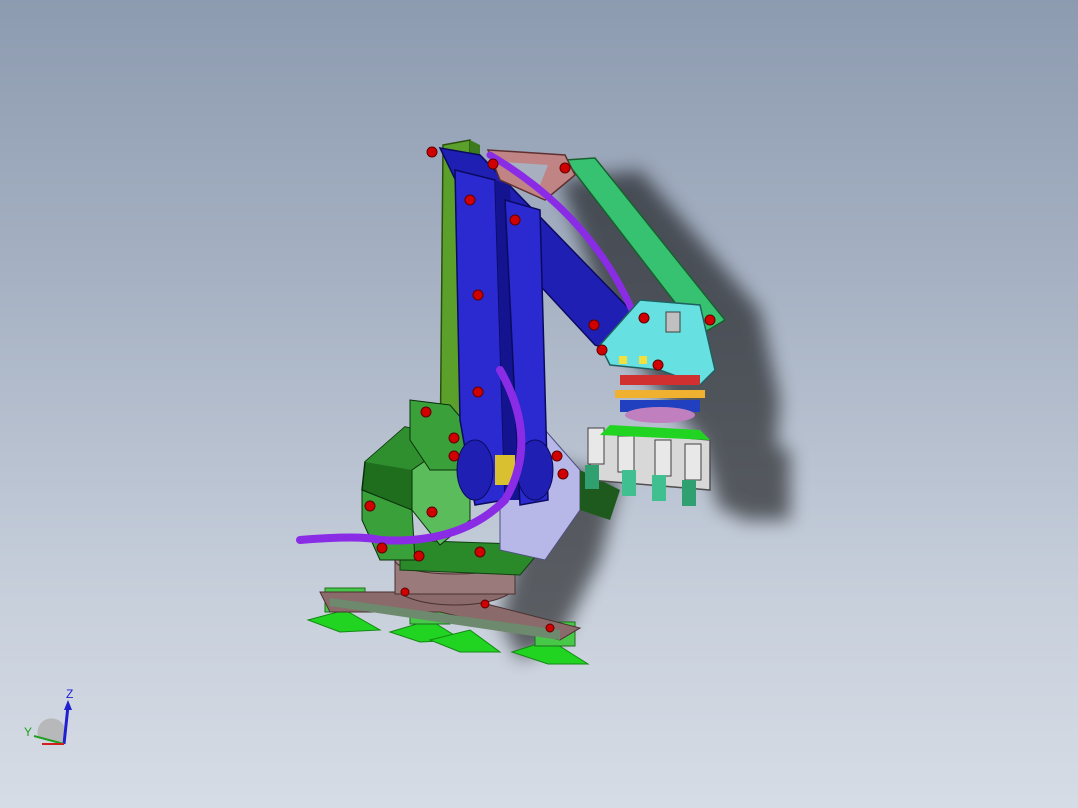 The width and height of the screenshot is (1078, 808). I want to click on z-axis-label: Z, so click(69, 694).